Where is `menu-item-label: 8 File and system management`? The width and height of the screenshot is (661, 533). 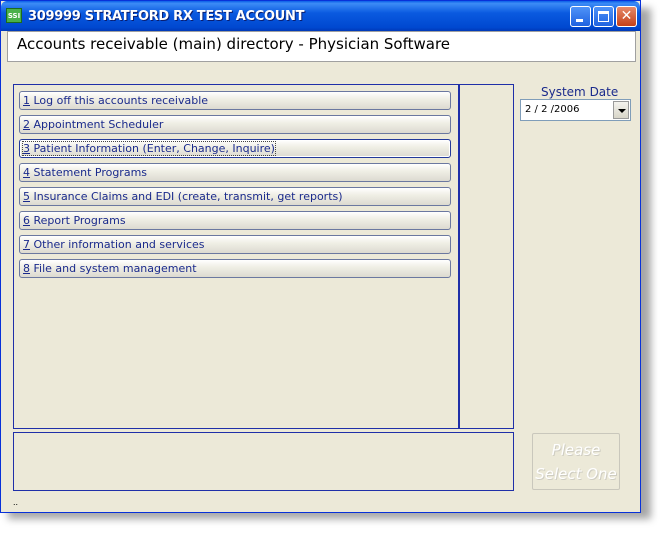
menu-item-label: 8 File and system management is located at coordinates (110, 268).